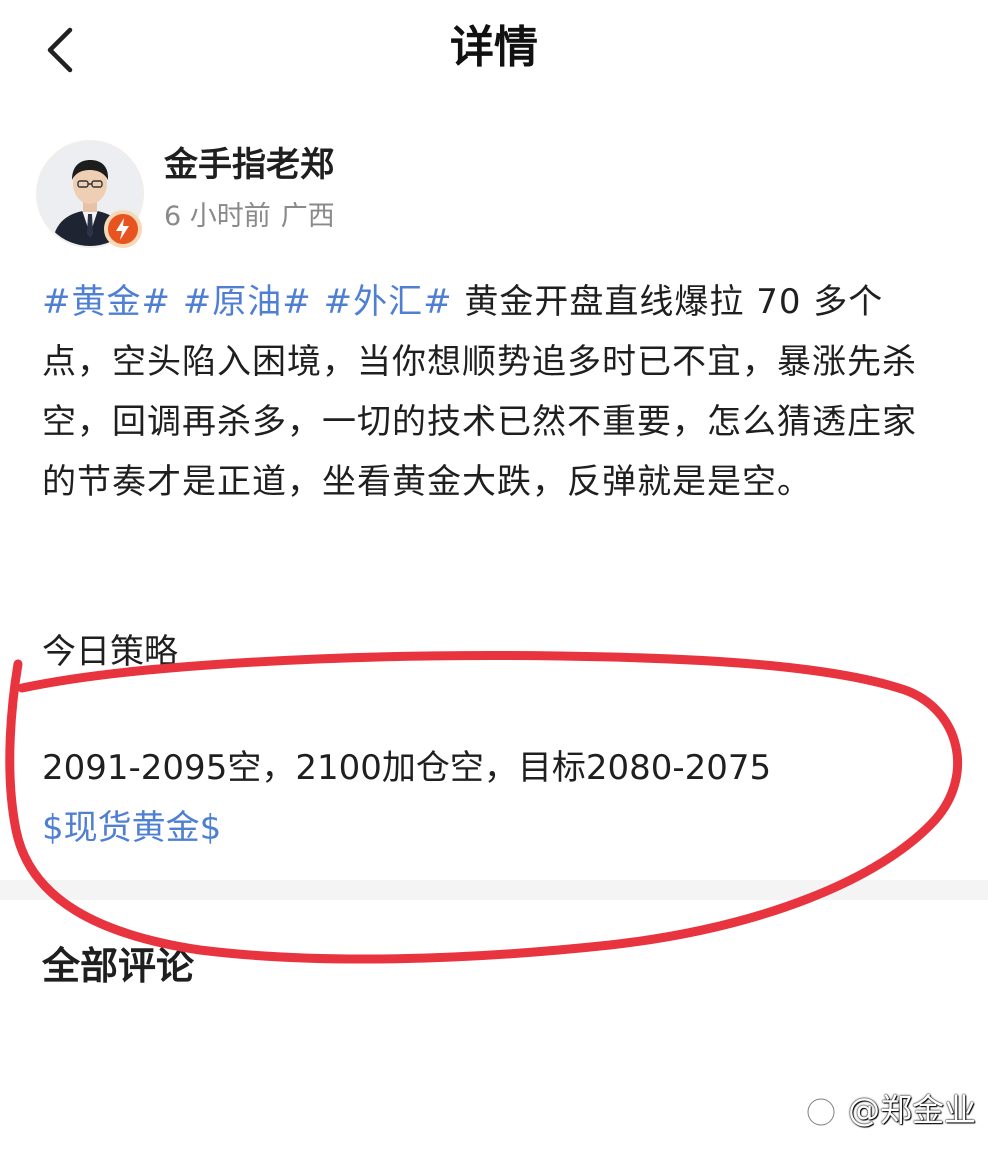  Describe the element at coordinates (911, 1110) in the screenshot. I see `watermark-text: @郑金业` at that location.